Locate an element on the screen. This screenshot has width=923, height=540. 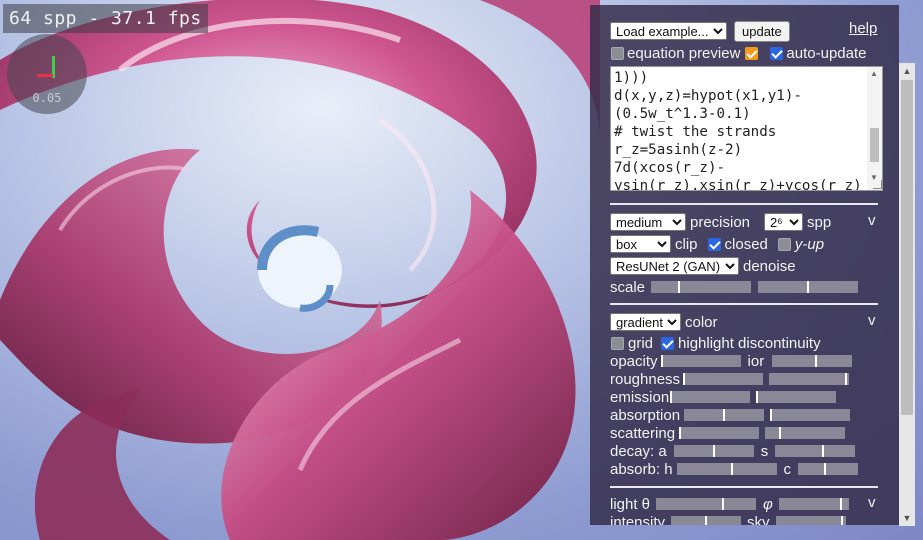
absorb-row: absorb: h c is located at coordinates (734, 469).